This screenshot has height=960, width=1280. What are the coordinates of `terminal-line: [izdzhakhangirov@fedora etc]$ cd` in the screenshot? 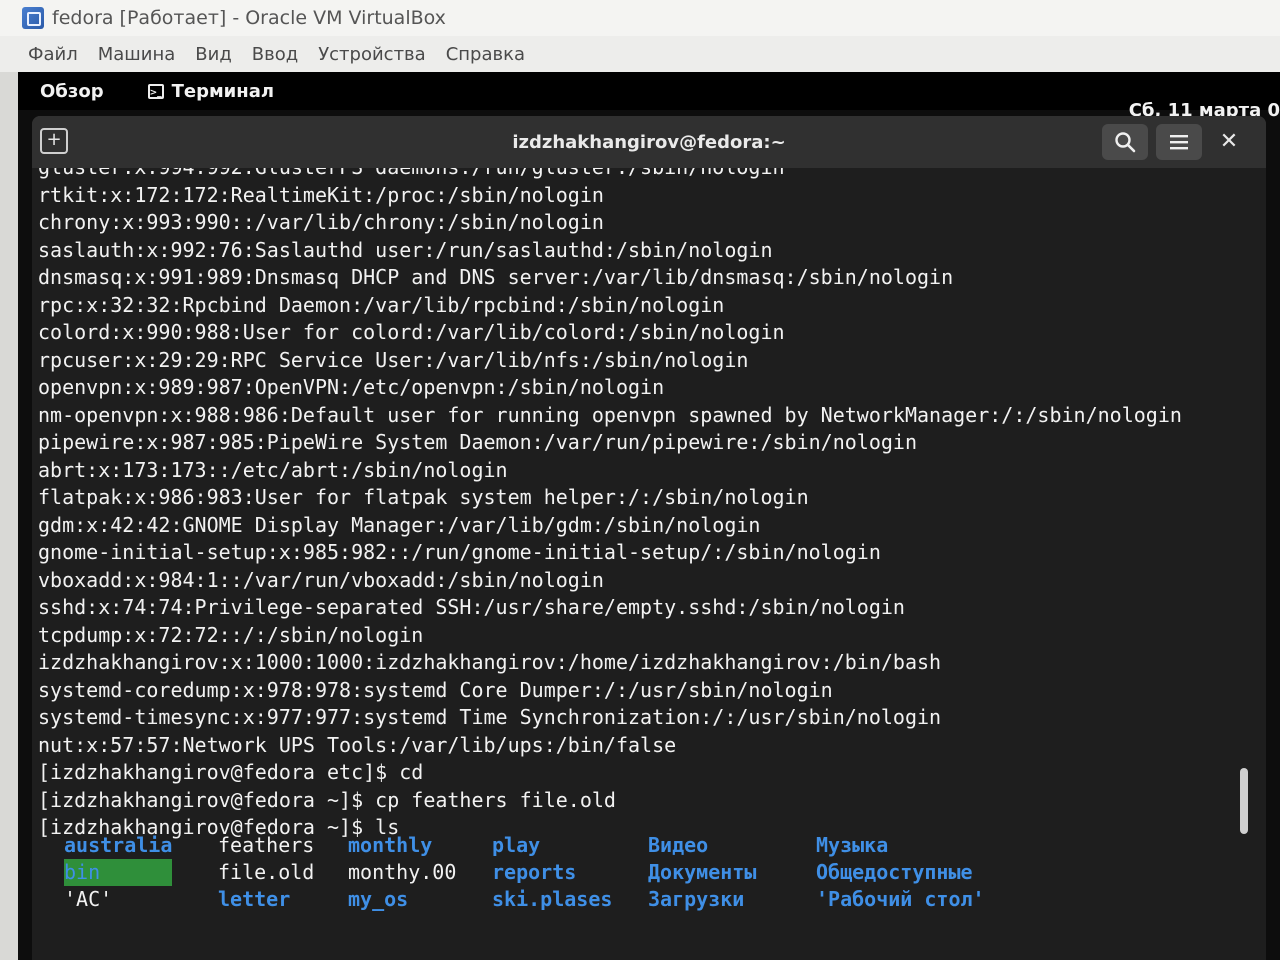 It's located at (231, 772).